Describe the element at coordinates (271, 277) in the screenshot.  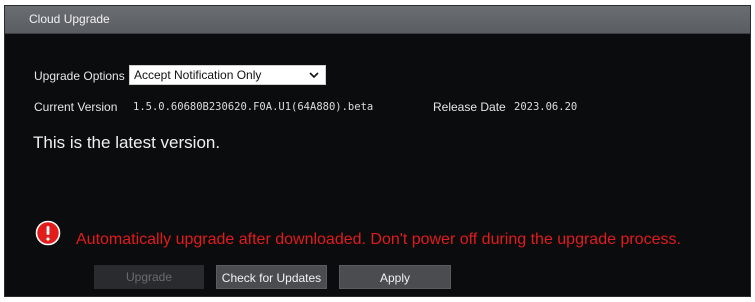
I see `check-for-updates-button: Check for Updates` at that location.